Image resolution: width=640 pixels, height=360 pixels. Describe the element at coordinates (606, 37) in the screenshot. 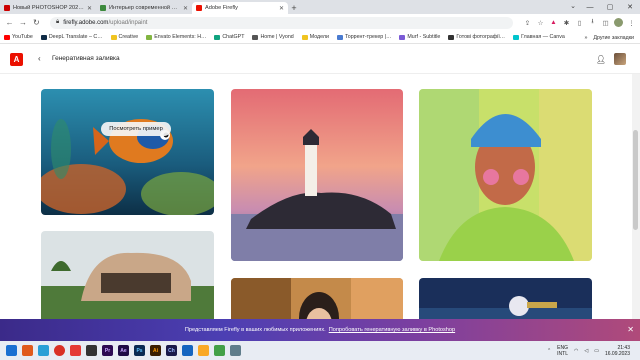

I see `other-bookmarks: » Другие закладки` at that location.